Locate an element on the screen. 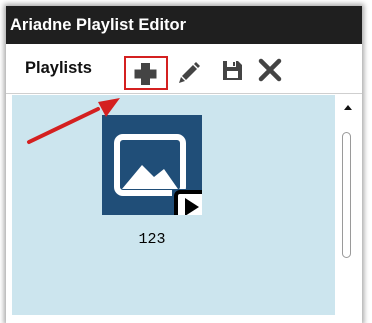  x-icon is located at coordinates (270, 70).